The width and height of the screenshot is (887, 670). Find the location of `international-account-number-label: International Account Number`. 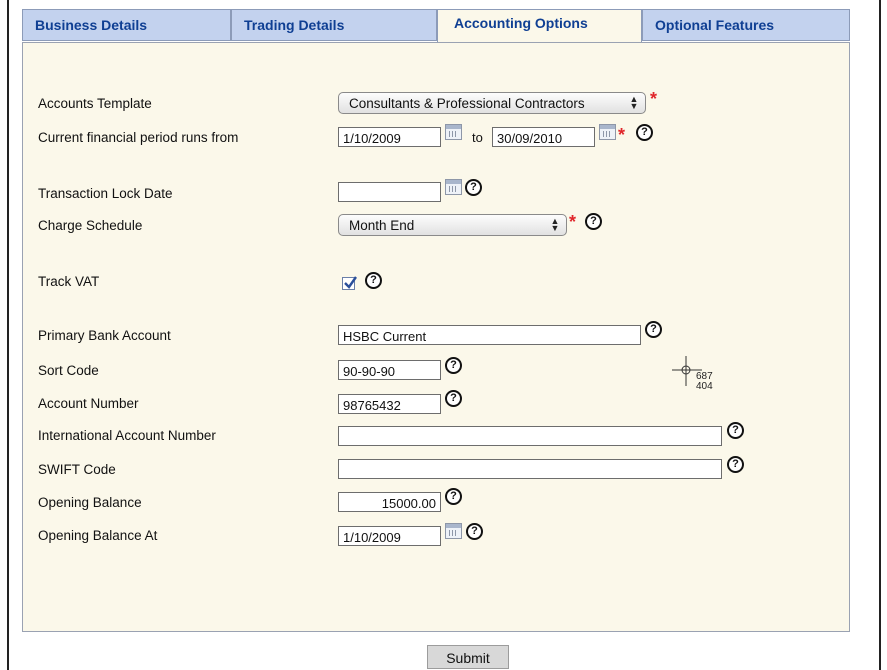

international-account-number-label: International Account Number is located at coordinates (127, 435).